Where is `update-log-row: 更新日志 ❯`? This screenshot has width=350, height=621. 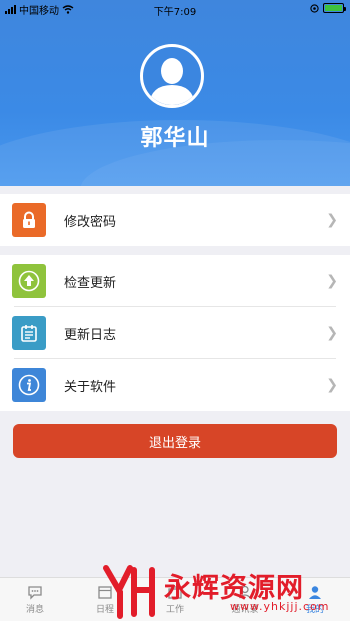 update-log-row: 更新日志 ❯ is located at coordinates (175, 333).